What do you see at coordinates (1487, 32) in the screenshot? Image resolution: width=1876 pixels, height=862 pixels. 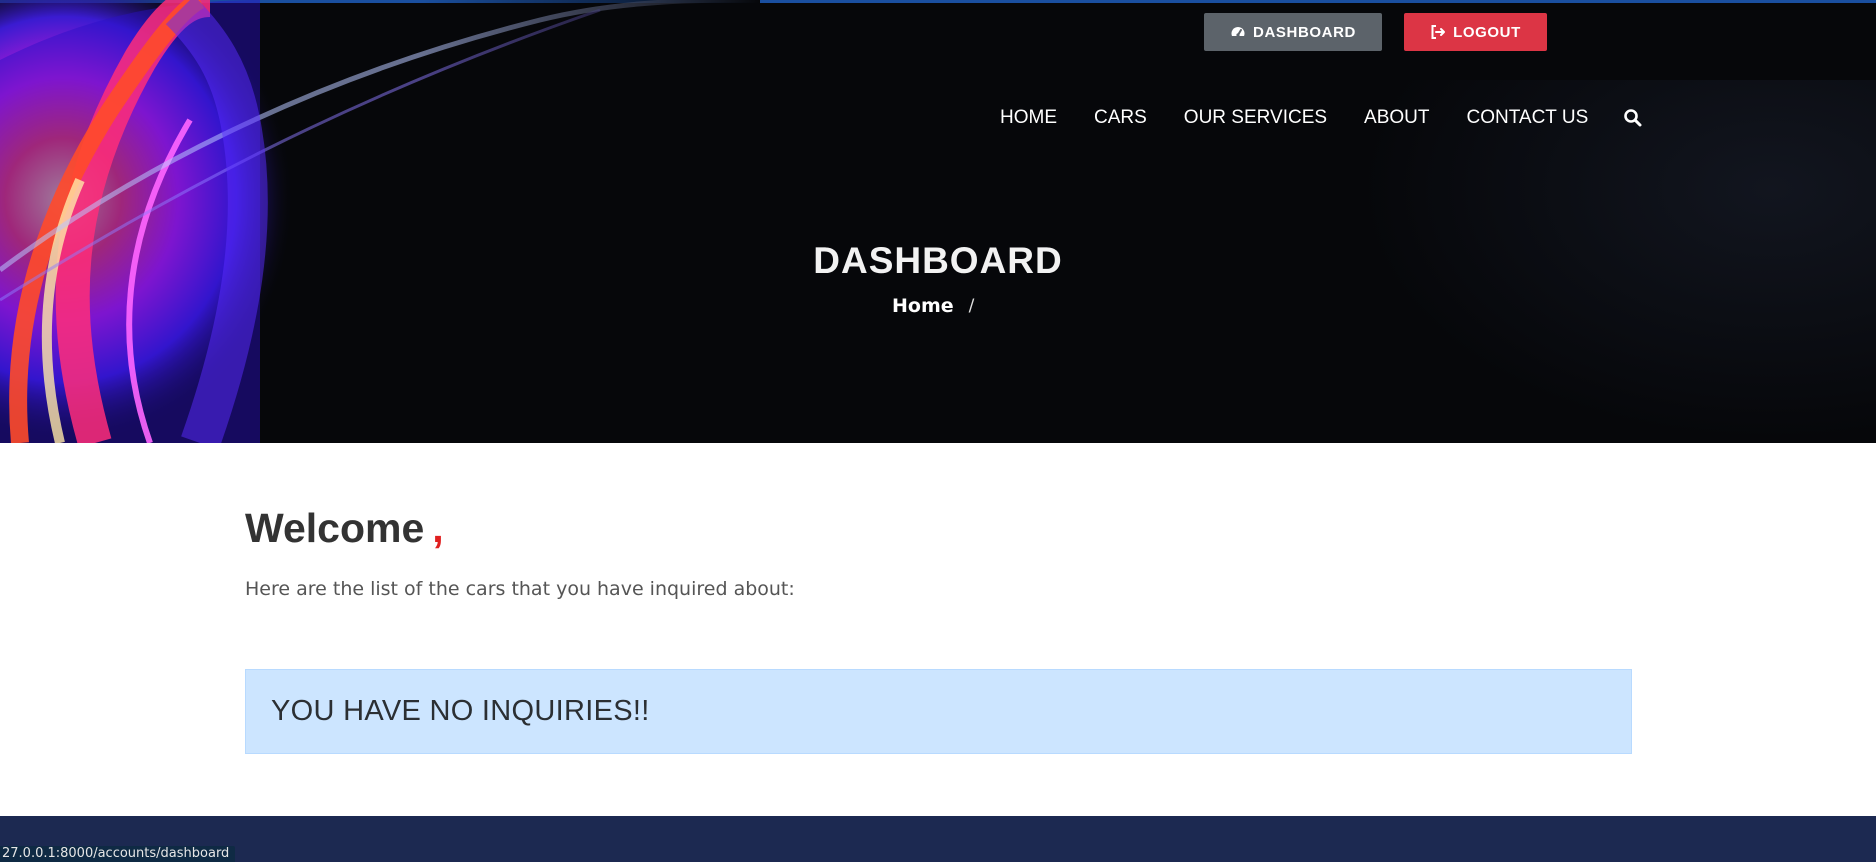 I see `logout-button-label: LOGOUT` at bounding box center [1487, 32].